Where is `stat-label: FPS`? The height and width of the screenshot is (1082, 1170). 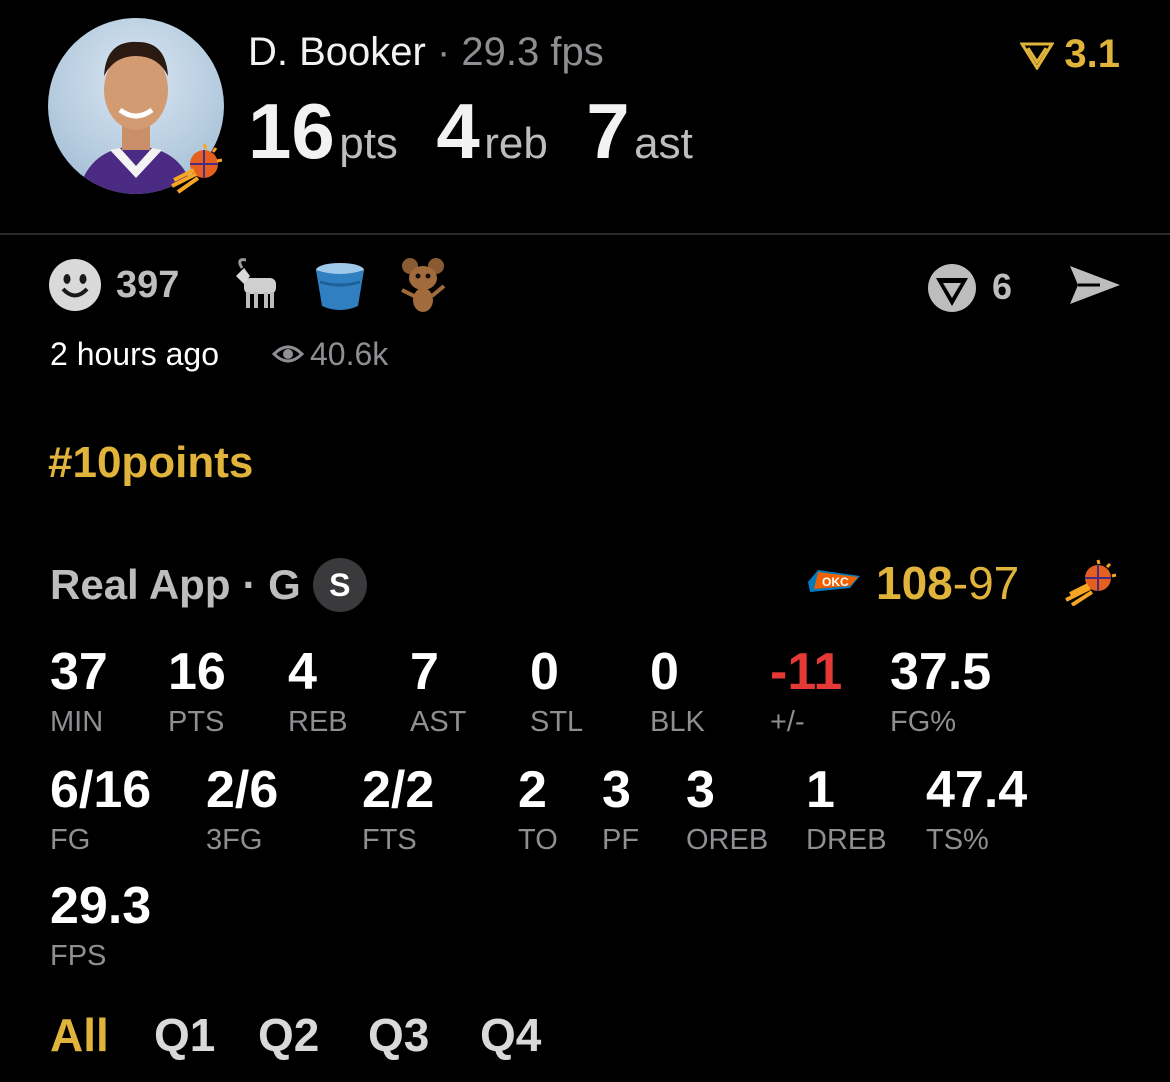 stat-label: FPS is located at coordinates (78, 956).